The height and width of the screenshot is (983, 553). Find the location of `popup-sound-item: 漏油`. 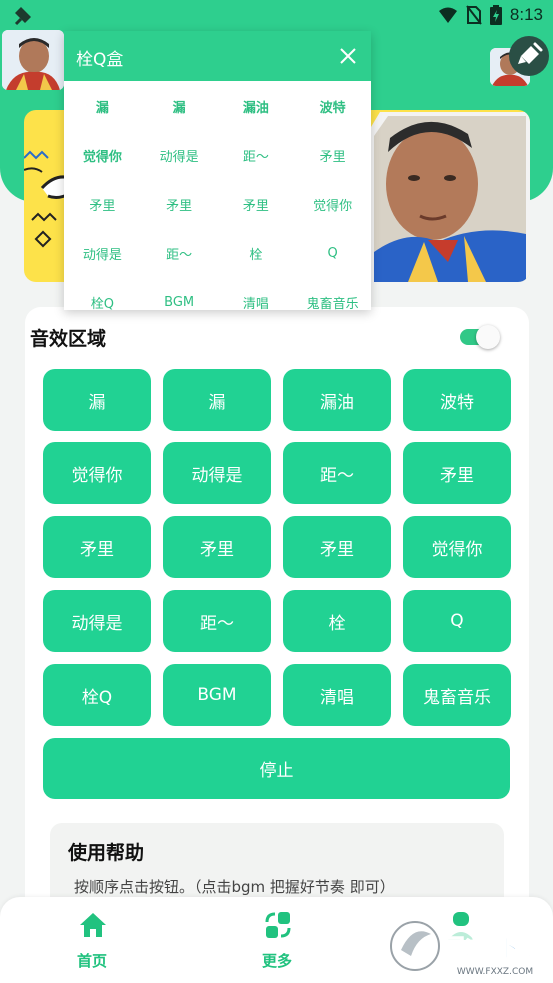

popup-sound-item: 漏油 is located at coordinates (256, 106).